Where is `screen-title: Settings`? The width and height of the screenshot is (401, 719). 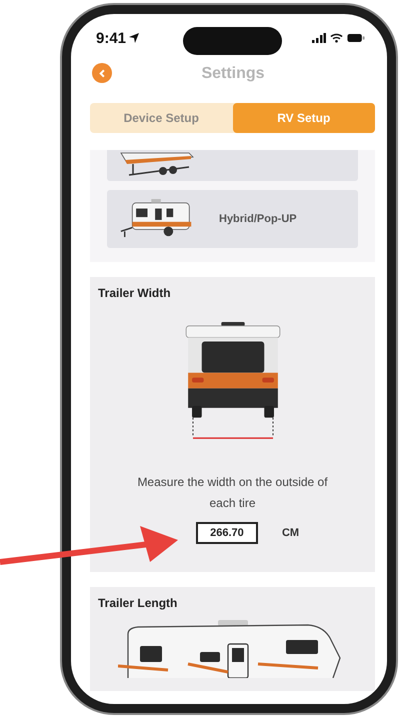 screen-title: Settings is located at coordinates (233, 74).